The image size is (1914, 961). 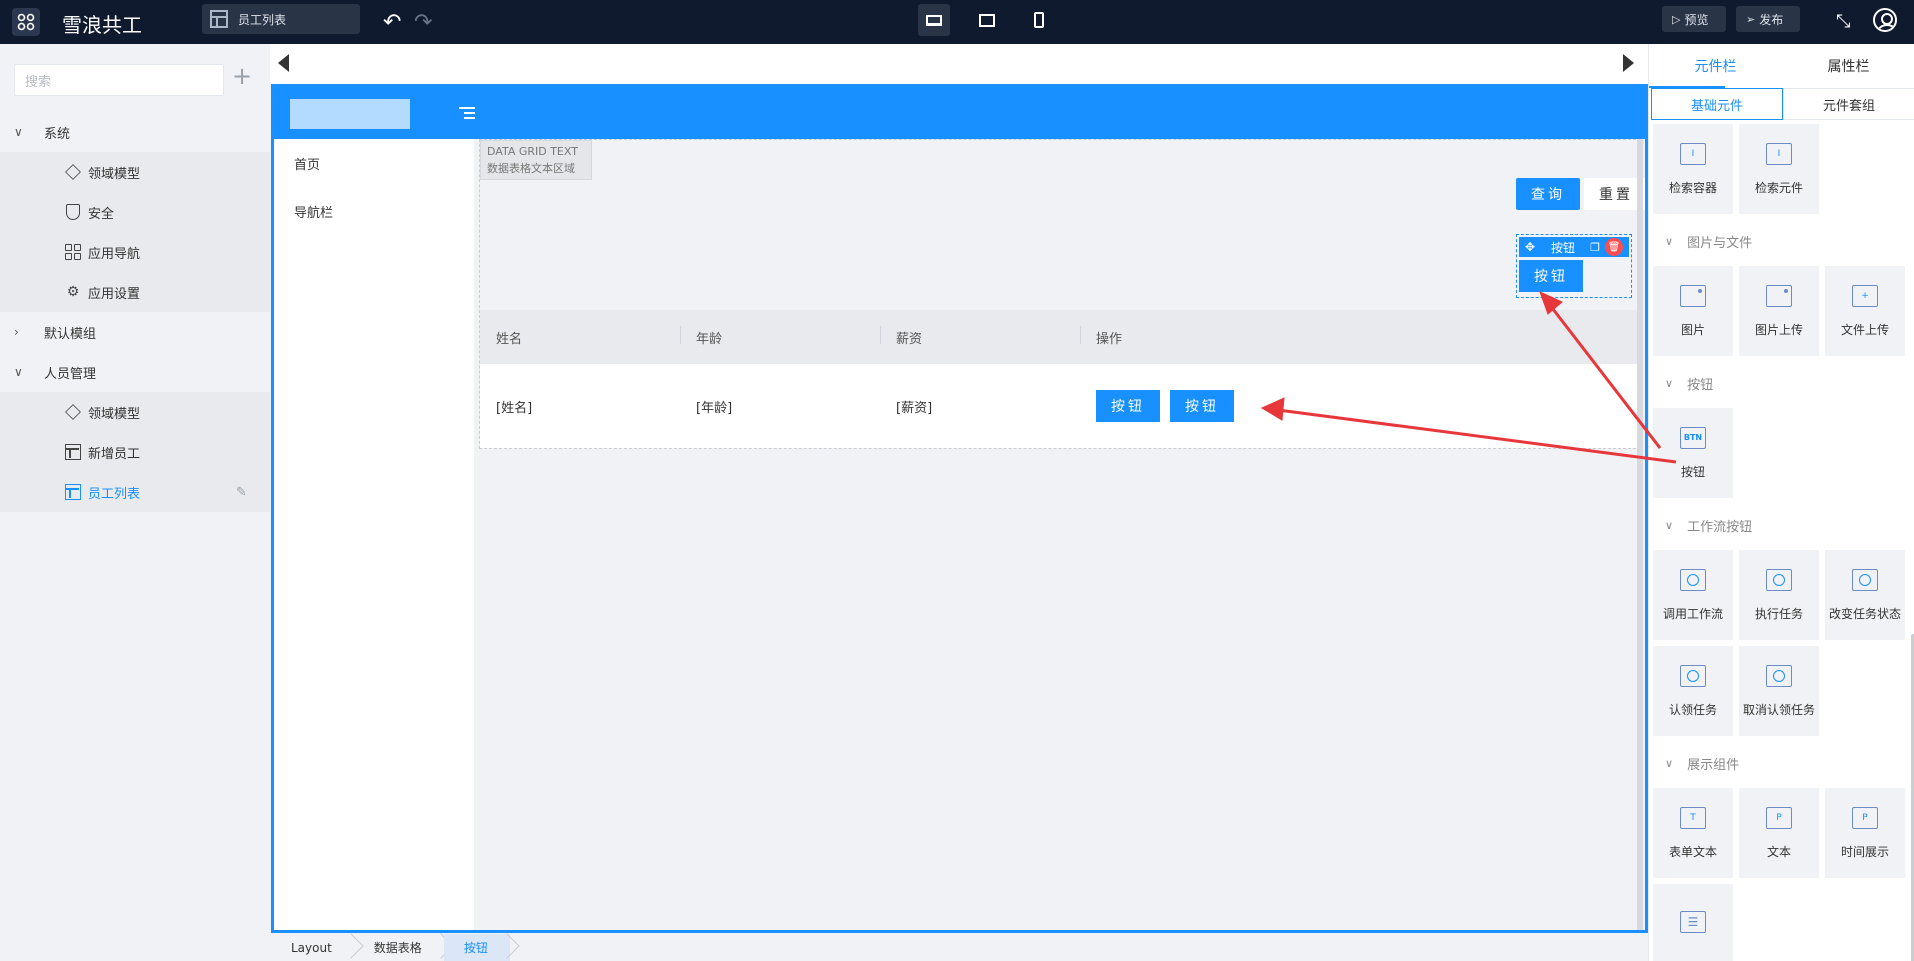 I want to click on nav-item-home: 首页, so click(x=374, y=163).